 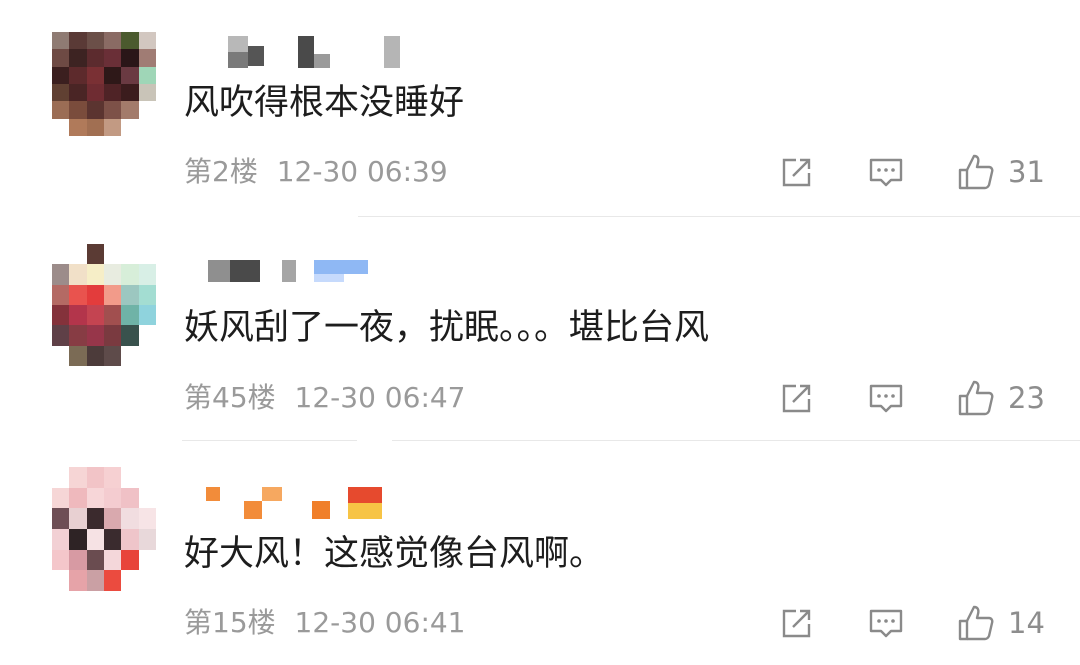 I want to click on comment-actions: 23, so click(x=921, y=398).